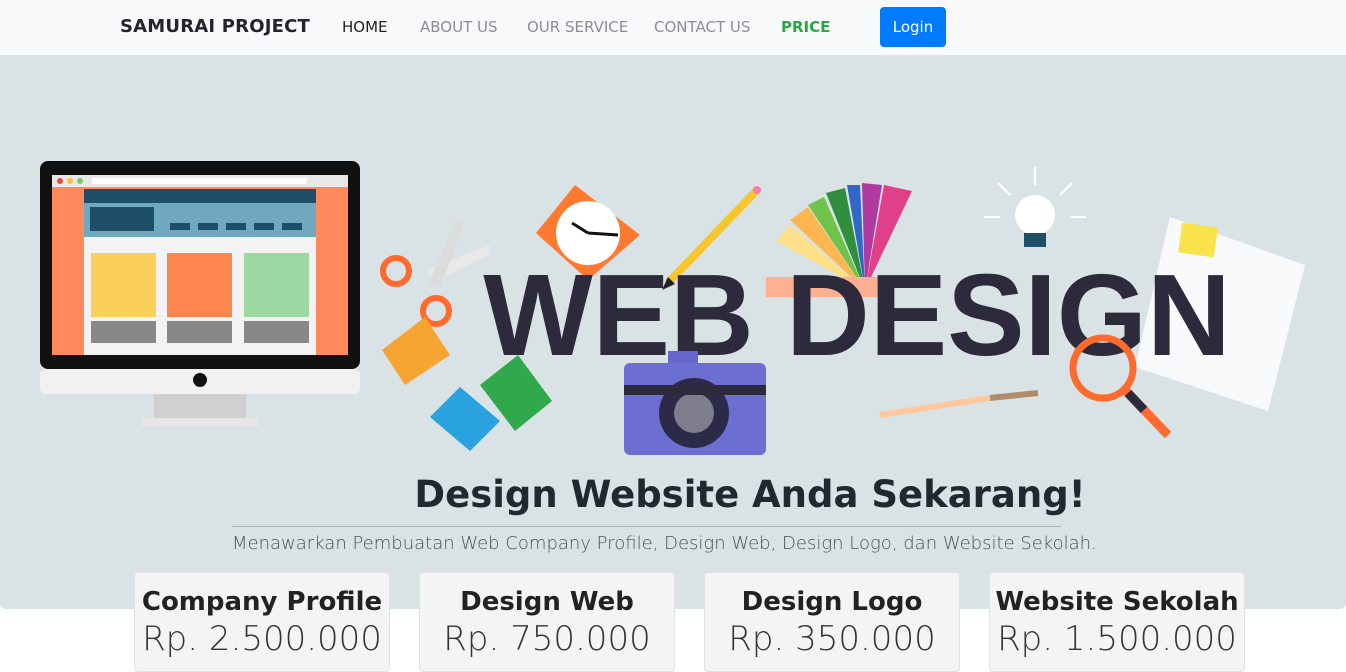  What do you see at coordinates (913, 27) in the screenshot?
I see `login-button: Login` at bounding box center [913, 27].